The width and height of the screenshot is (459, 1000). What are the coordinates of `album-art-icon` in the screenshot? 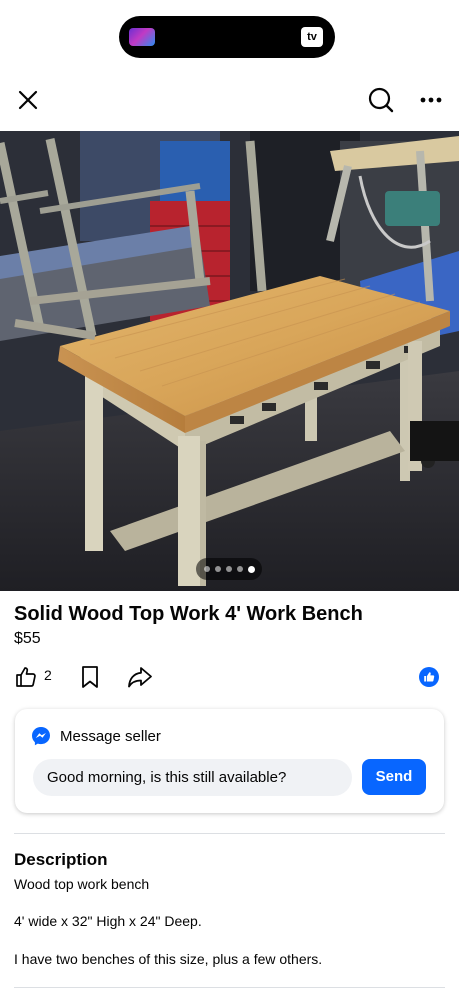 It's located at (142, 37).